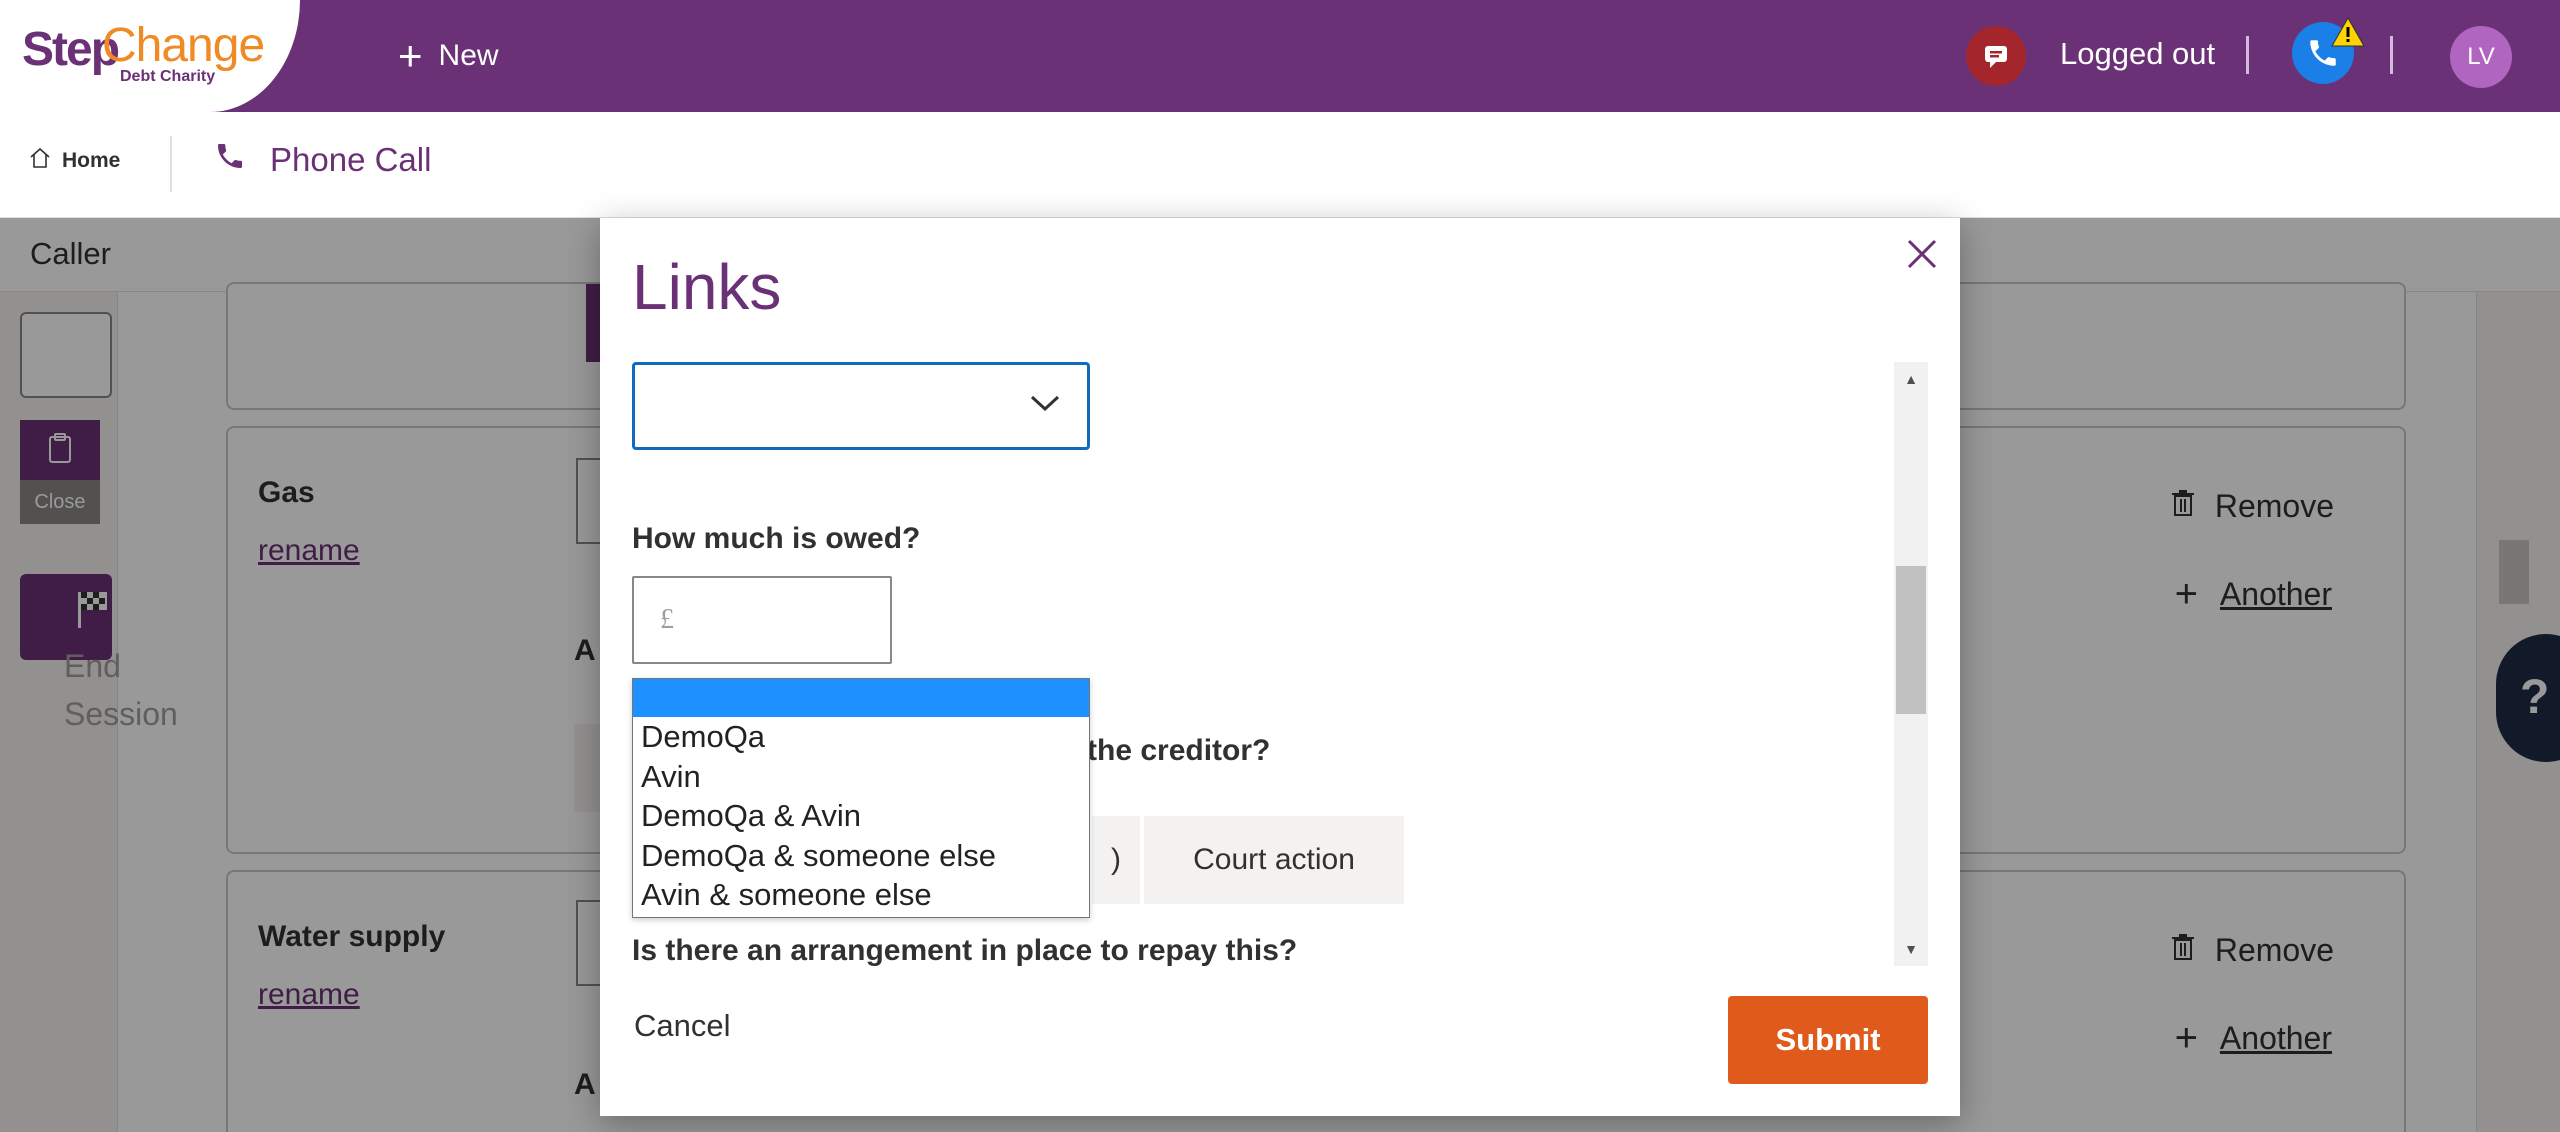 The width and height of the screenshot is (2560, 1132). What do you see at coordinates (1911, 949) in the screenshot?
I see `scroll-down-icon: ▼` at bounding box center [1911, 949].